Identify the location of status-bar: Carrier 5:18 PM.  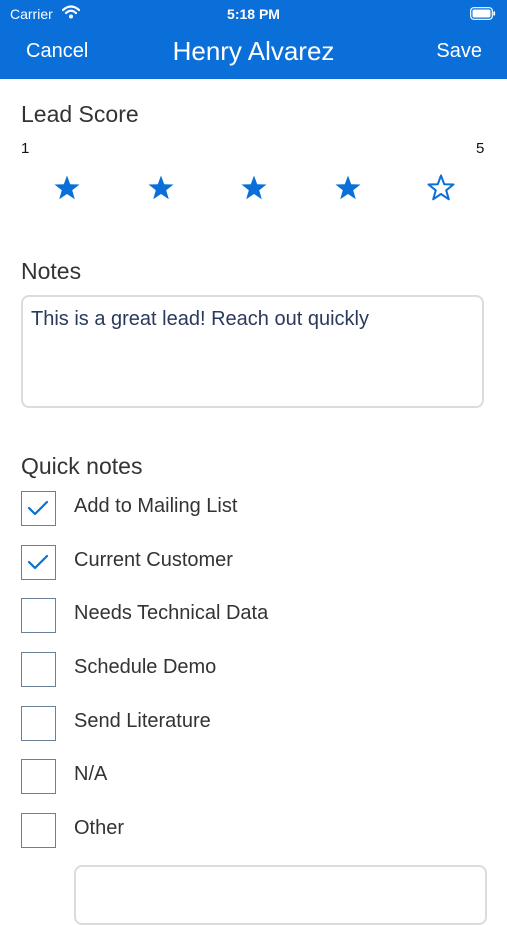
(253, 14).